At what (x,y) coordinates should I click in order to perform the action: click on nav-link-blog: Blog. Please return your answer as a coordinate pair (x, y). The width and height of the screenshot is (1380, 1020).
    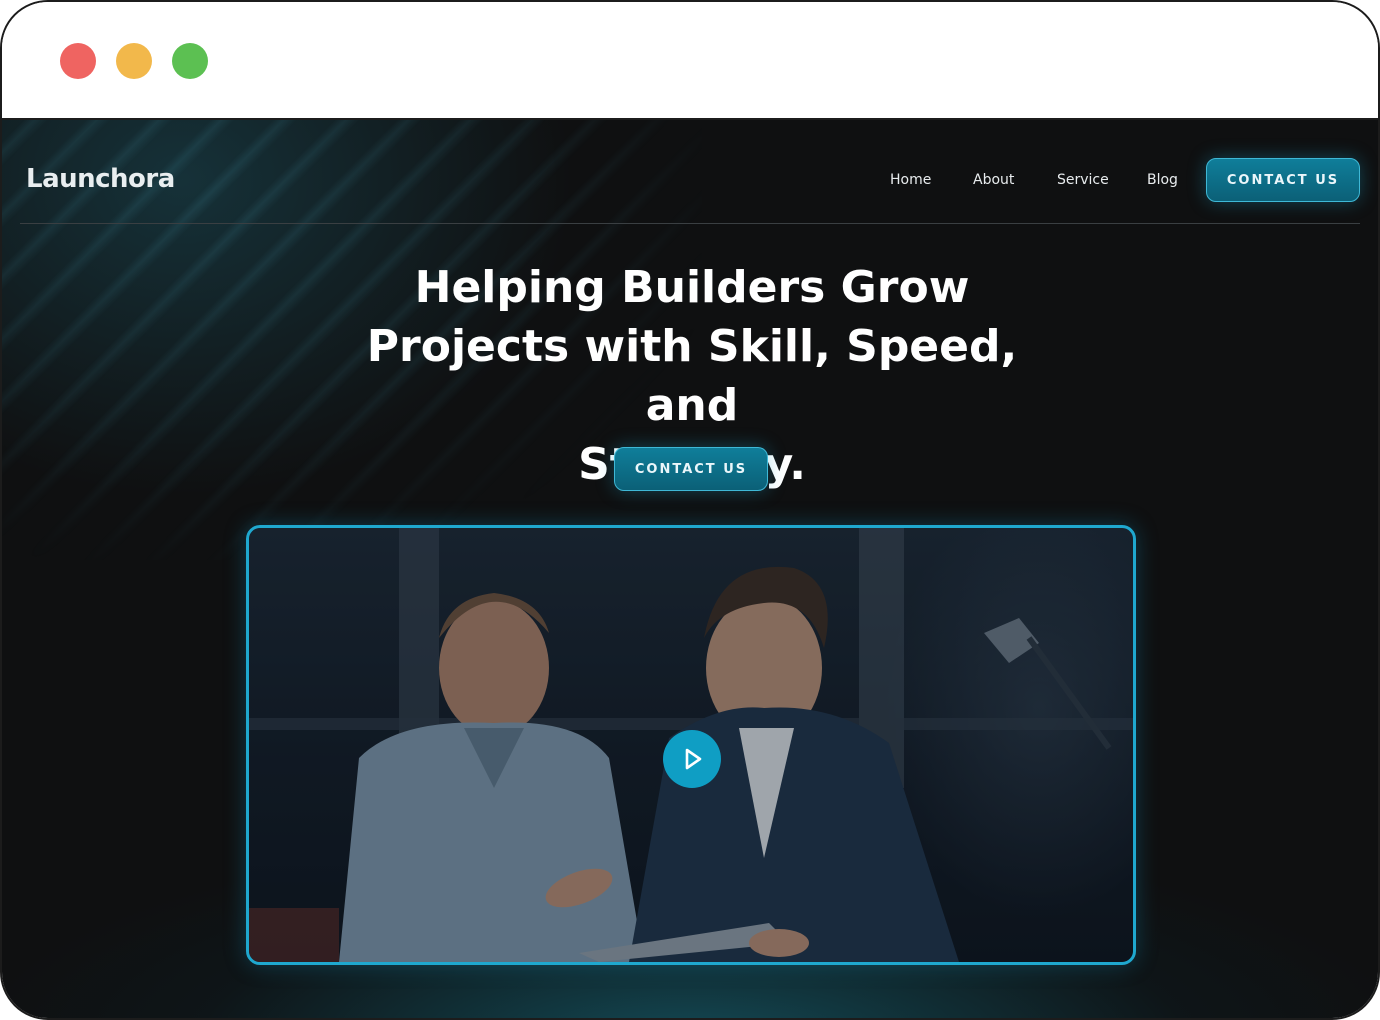
    Looking at the image, I should click on (1162, 180).